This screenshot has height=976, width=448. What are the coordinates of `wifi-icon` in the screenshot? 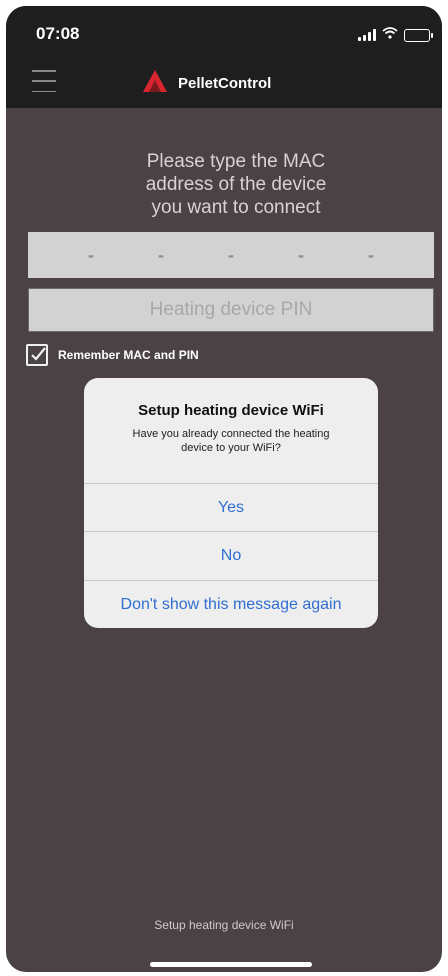 It's located at (390, 35).